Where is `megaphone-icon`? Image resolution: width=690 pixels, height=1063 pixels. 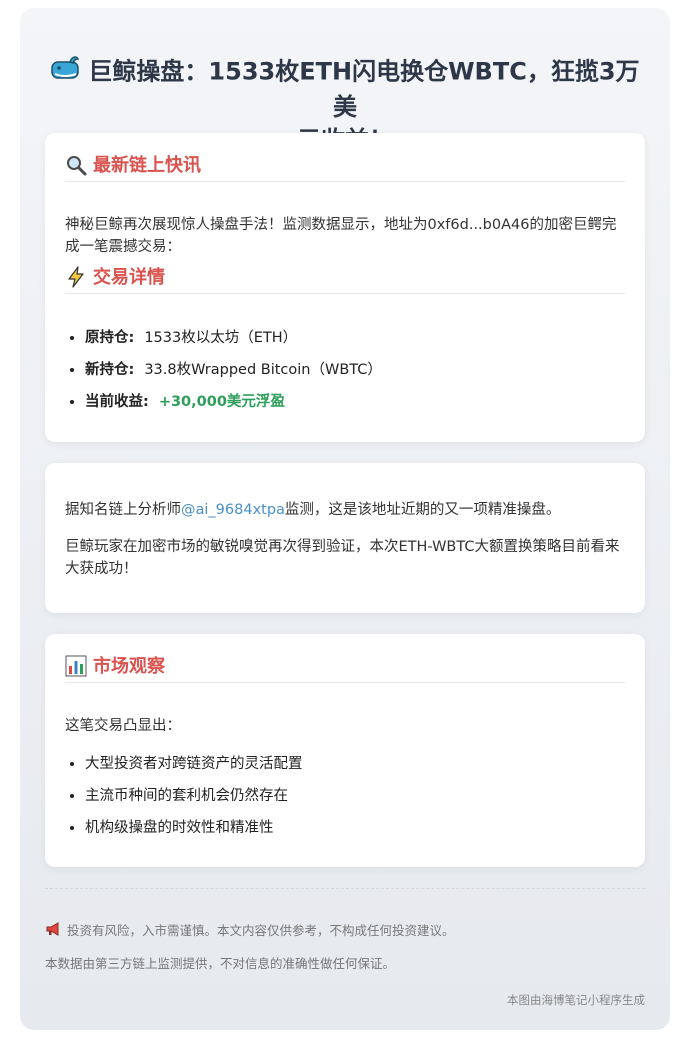 megaphone-icon is located at coordinates (53, 930).